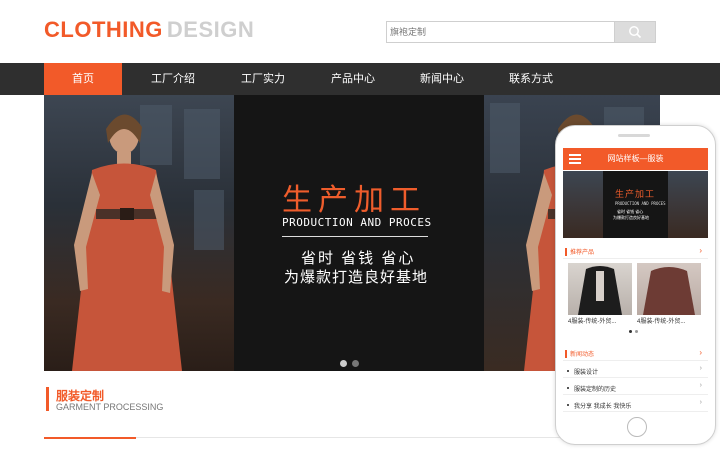 This screenshot has height=450, width=720. Describe the element at coordinates (127, 242) in the screenshot. I see `model-figure-left` at that location.